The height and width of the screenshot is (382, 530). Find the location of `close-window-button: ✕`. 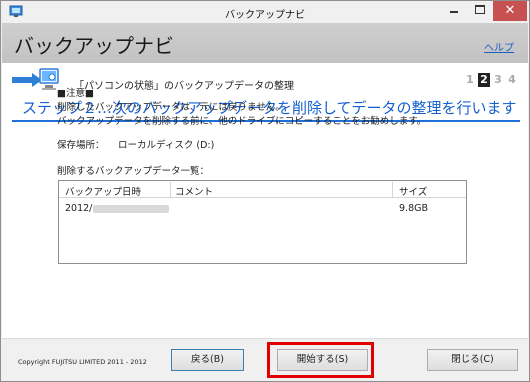

close-window-button: ✕ is located at coordinates (510, 11).